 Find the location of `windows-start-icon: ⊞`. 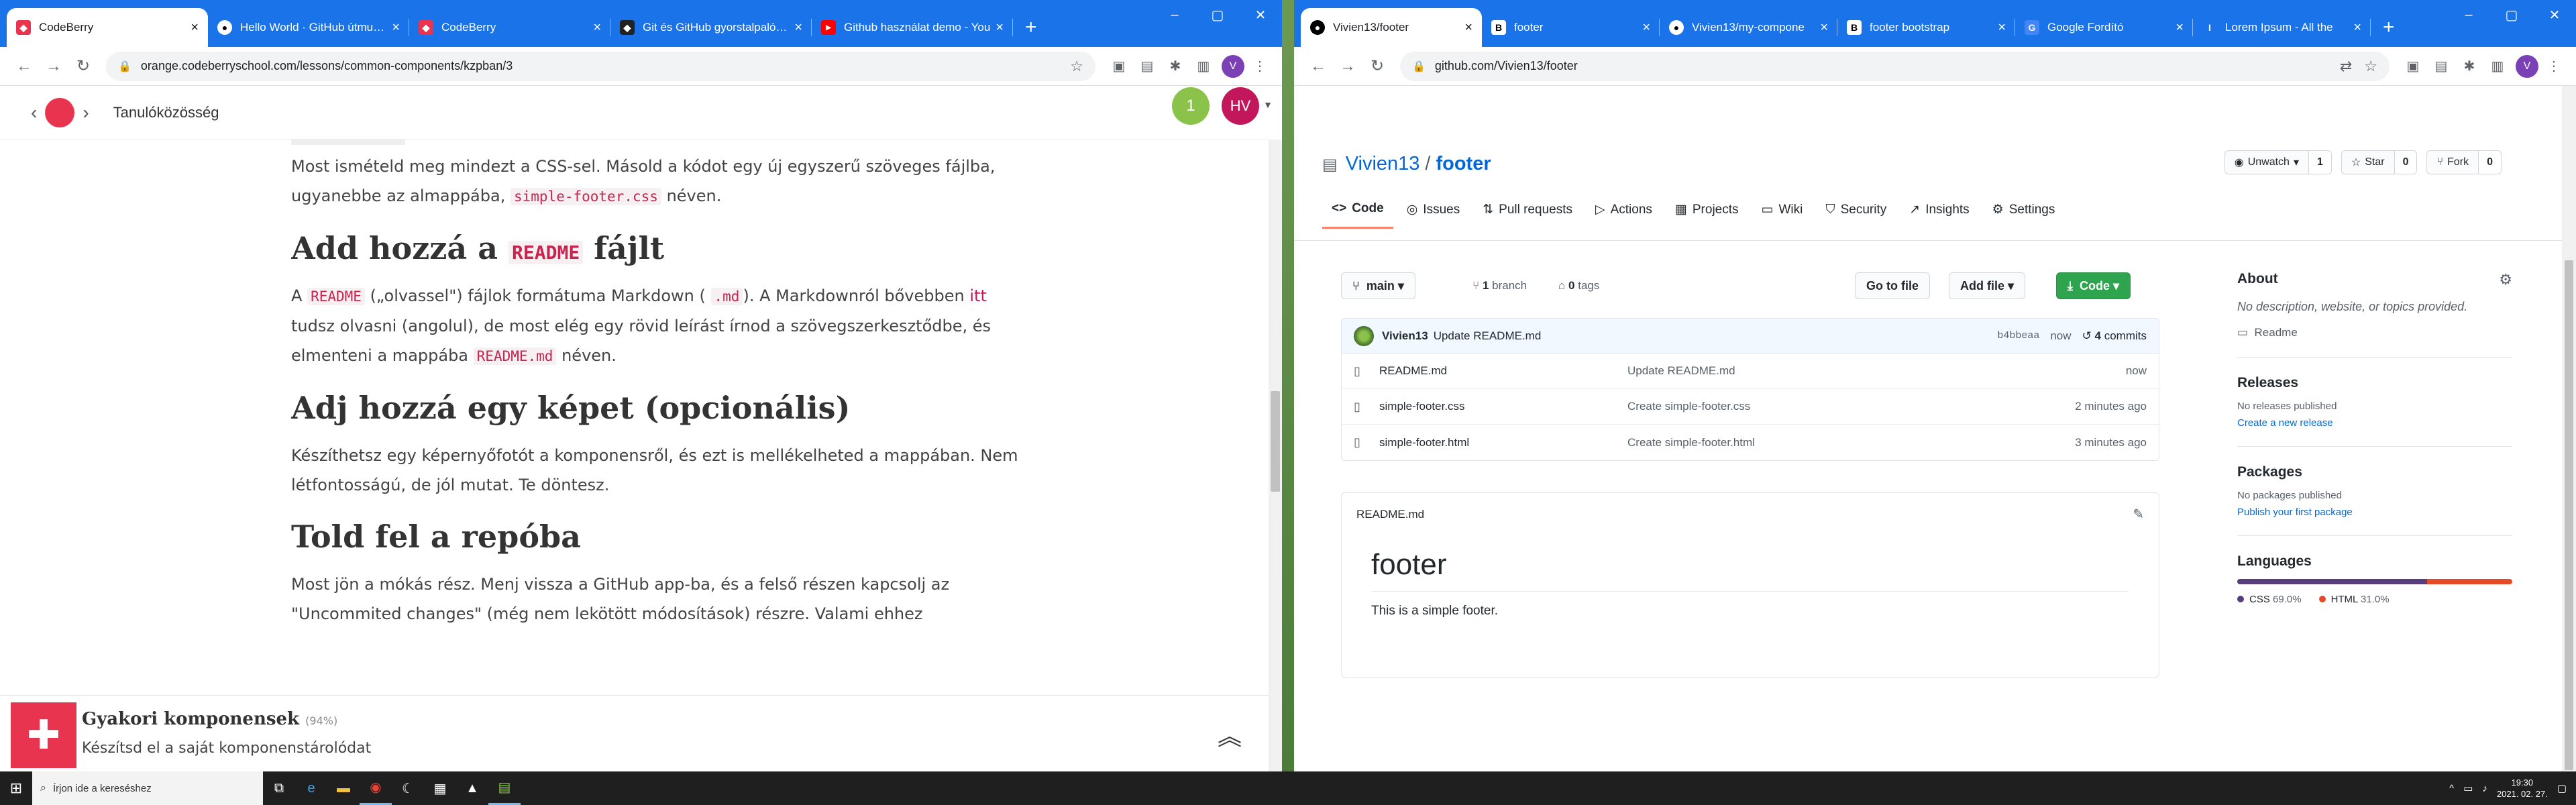

windows-start-icon: ⊞ is located at coordinates (16, 788).